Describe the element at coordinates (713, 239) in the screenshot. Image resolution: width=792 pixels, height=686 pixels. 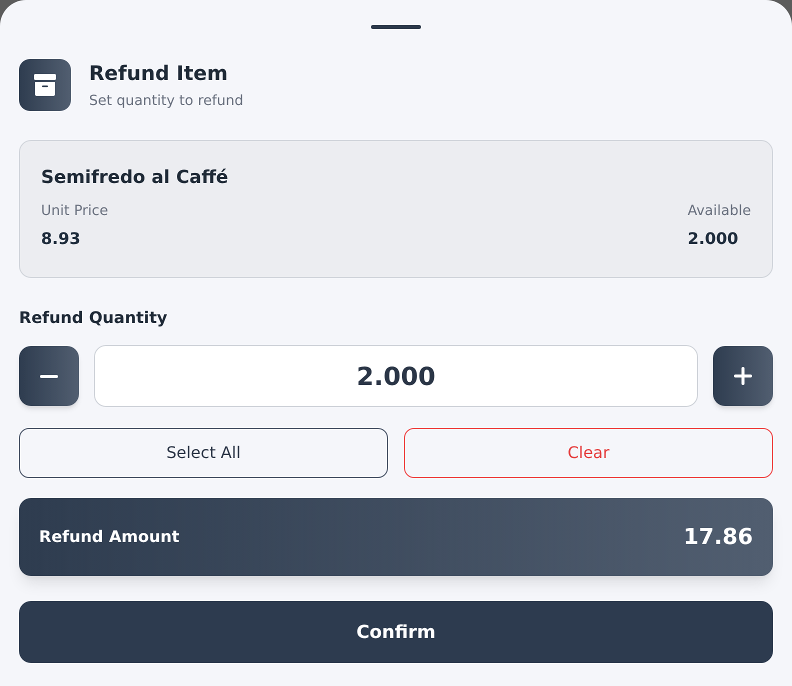
I see `field-value: 2.000` at that location.